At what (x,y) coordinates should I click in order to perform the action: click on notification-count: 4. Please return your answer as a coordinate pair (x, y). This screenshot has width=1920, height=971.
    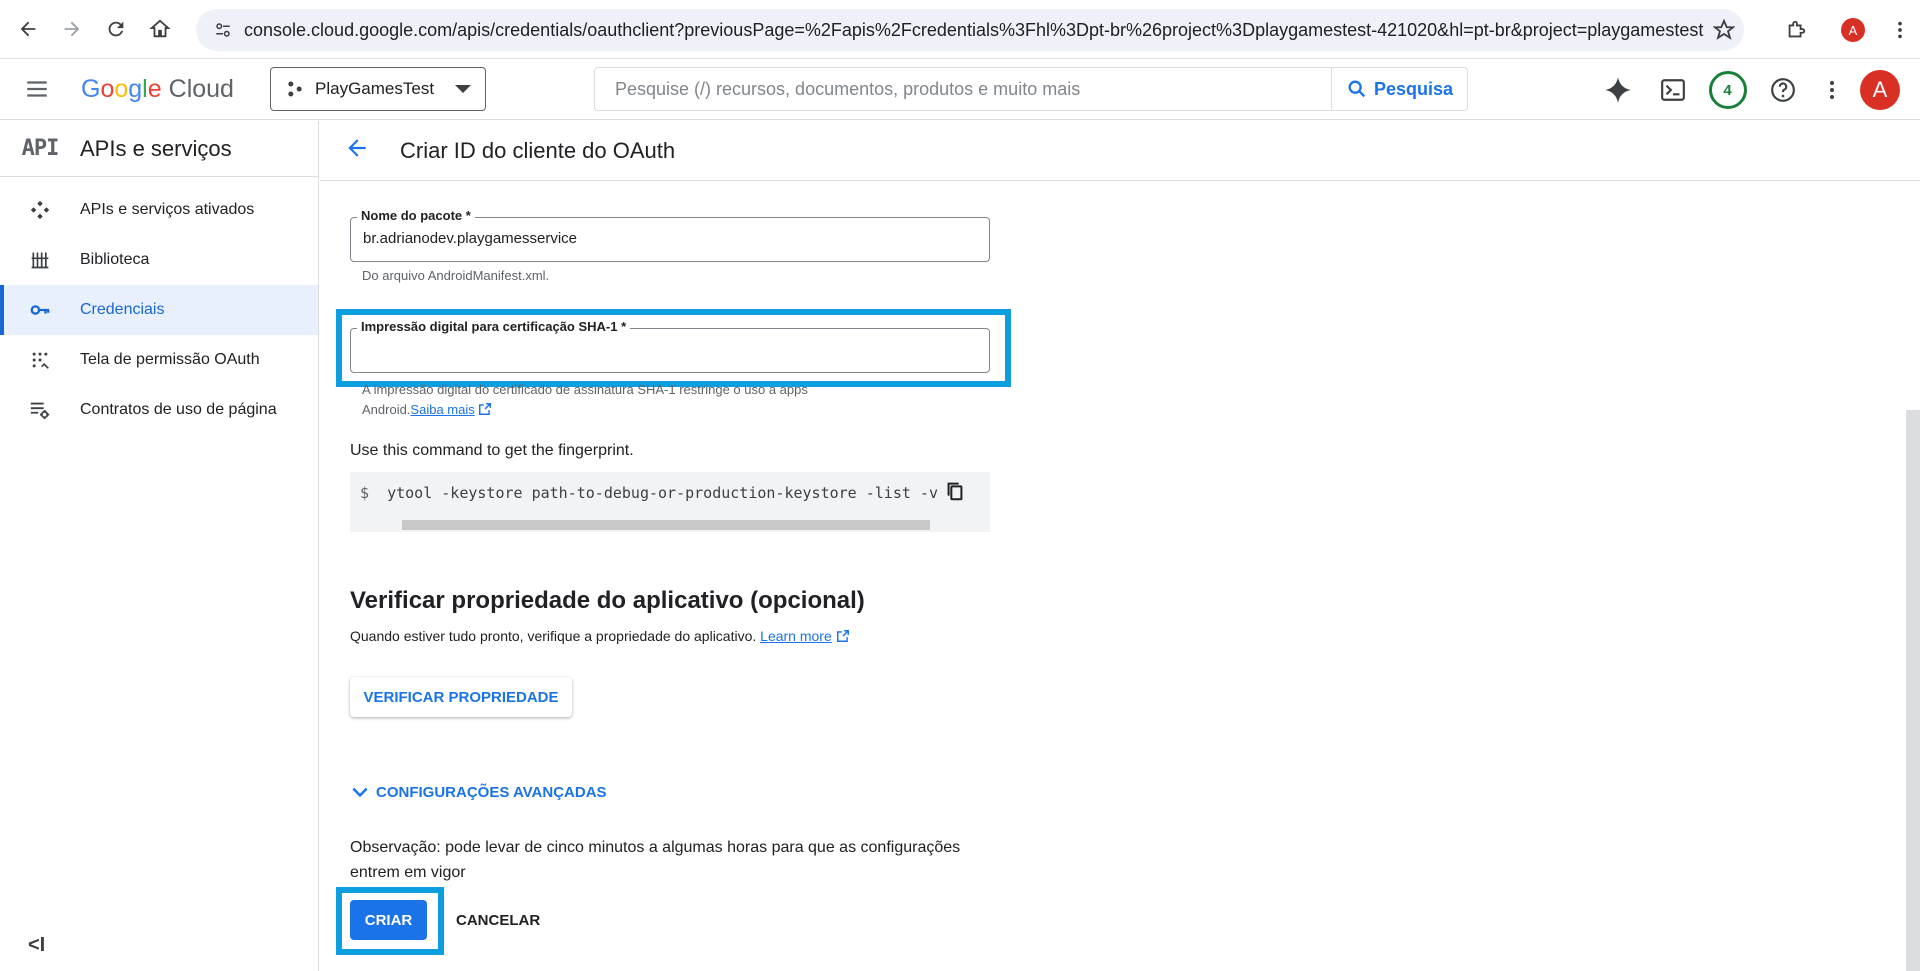
    Looking at the image, I should click on (1727, 90).